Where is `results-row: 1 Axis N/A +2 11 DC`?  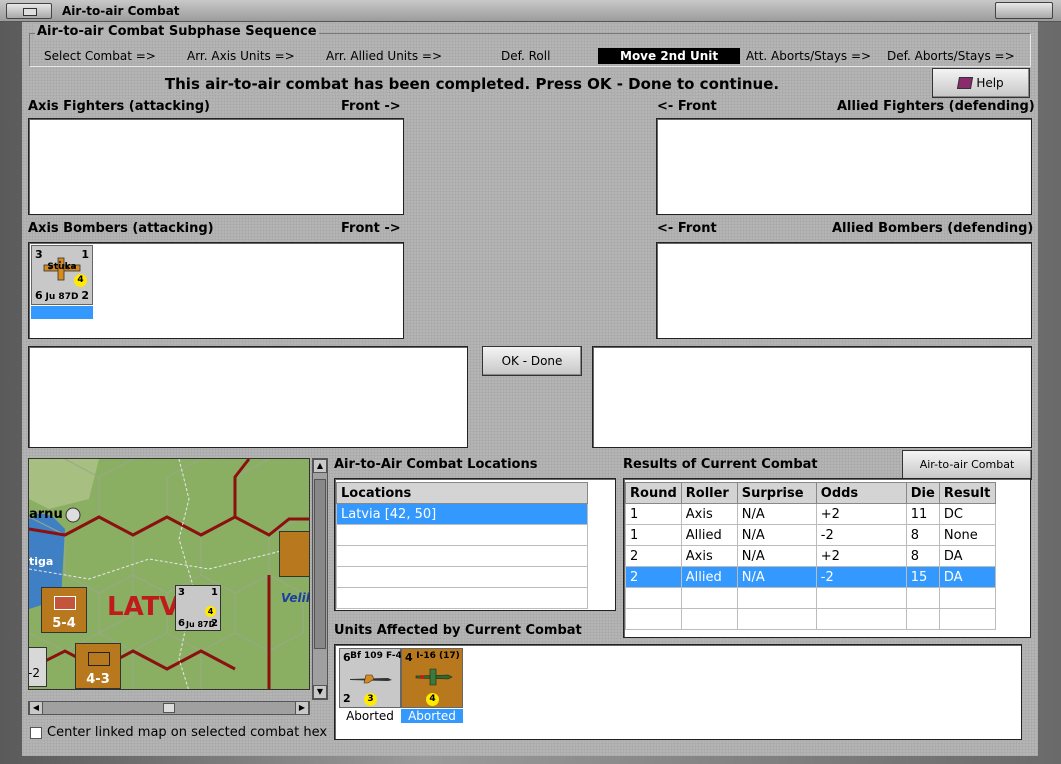
results-row: 1 Axis N/A +2 11 DC is located at coordinates (810, 514).